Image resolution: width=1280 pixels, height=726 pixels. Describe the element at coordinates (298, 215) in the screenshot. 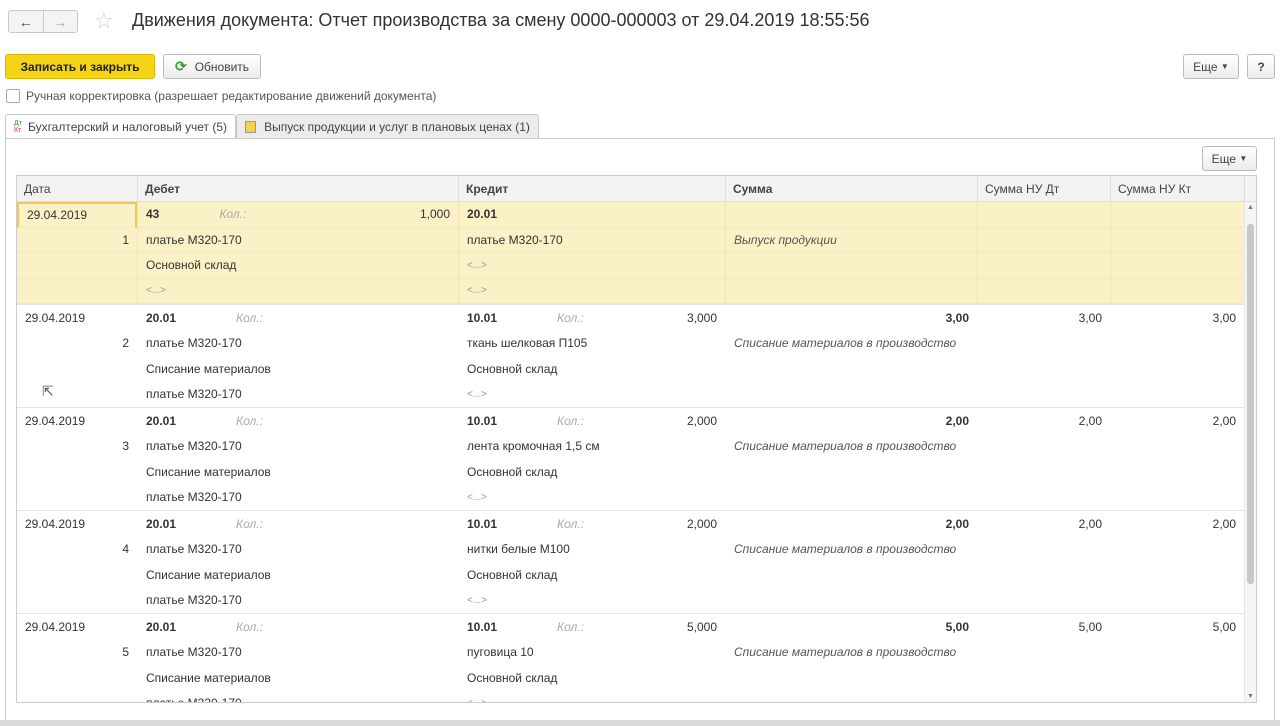

I see `cell-line: 43 Кол.: 1,000` at that location.